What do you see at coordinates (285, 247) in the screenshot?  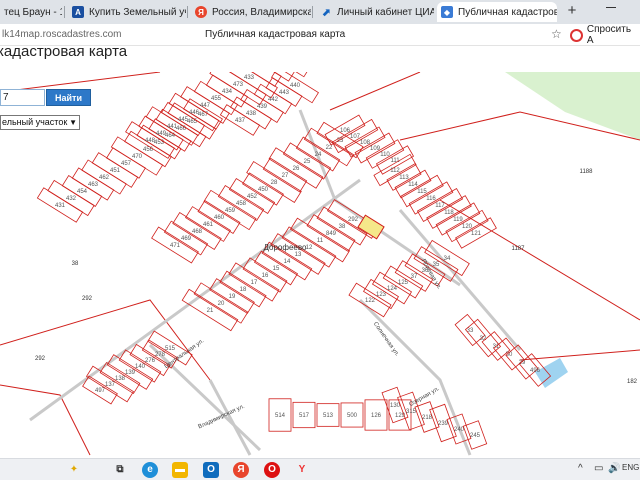 I see `locality-label: Дорофеево` at bounding box center [285, 247].